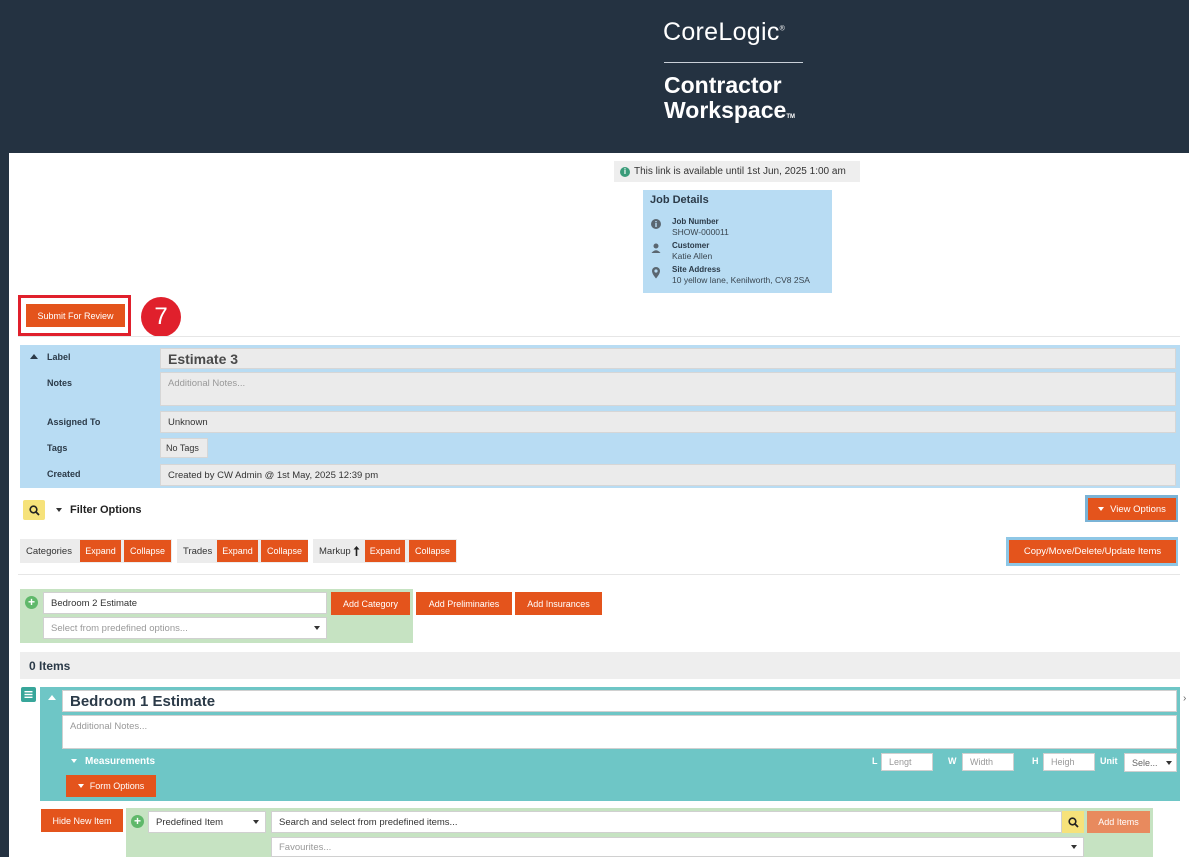 Image resolution: width=1189 pixels, height=857 pixels. What do you see at coordinates (952, 761) in the screenshot?
I see `width-label: W` at bounding box center [952, 761].